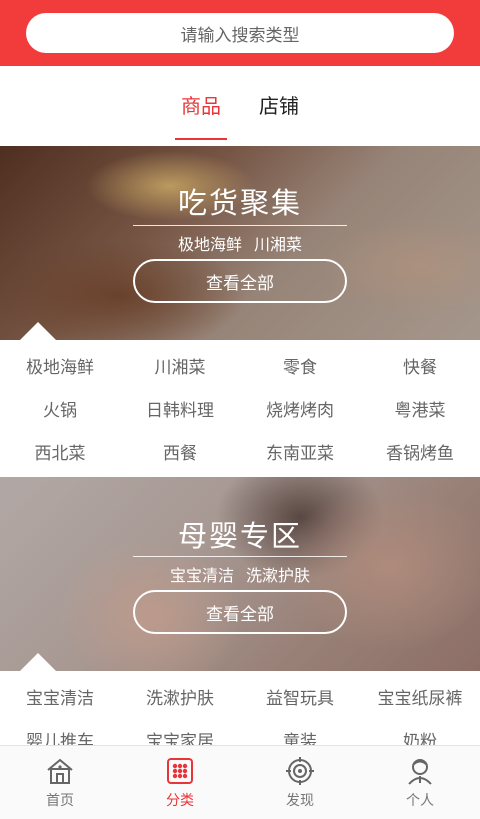 This screenshot has width=480, height=819. I want to click on category-item: 洗漱护肤, so click(180, 696).